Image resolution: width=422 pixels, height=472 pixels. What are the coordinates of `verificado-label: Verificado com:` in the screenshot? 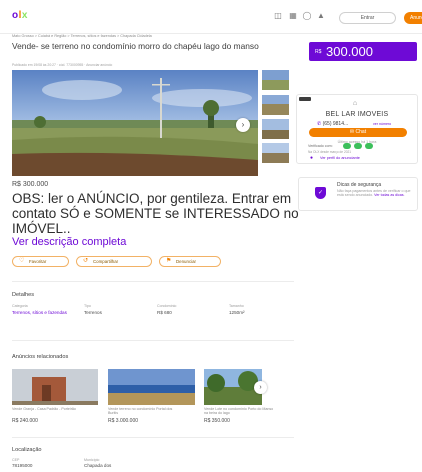 It's located at (320, 146).